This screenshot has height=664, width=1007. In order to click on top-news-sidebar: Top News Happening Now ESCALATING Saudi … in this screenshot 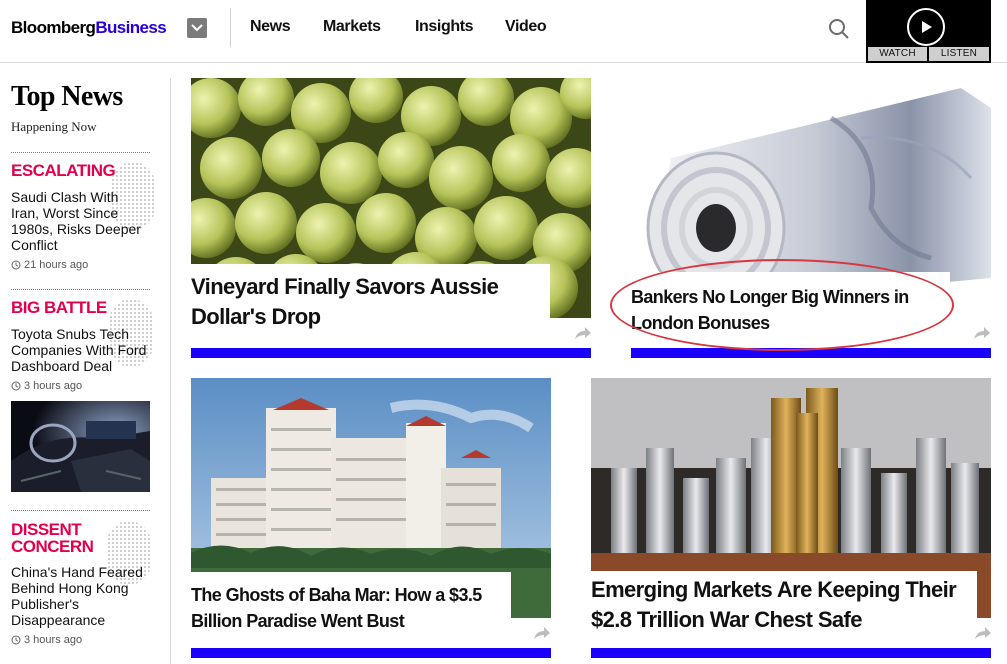, I will do `click(83, 363)`.